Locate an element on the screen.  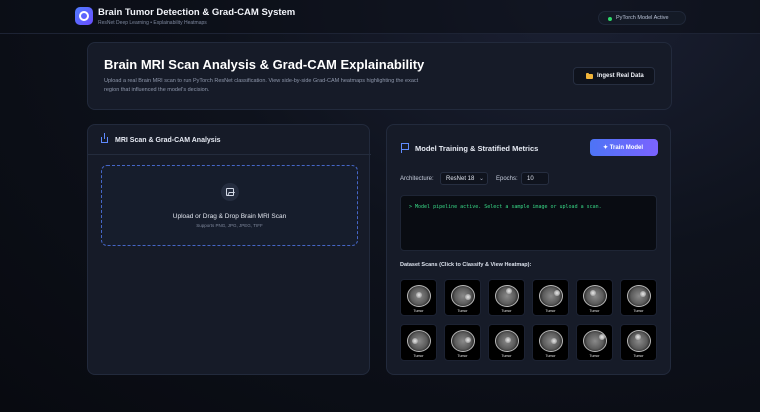
ingest-button-label: Ingest Real Data is located at coordinates (620, 76).